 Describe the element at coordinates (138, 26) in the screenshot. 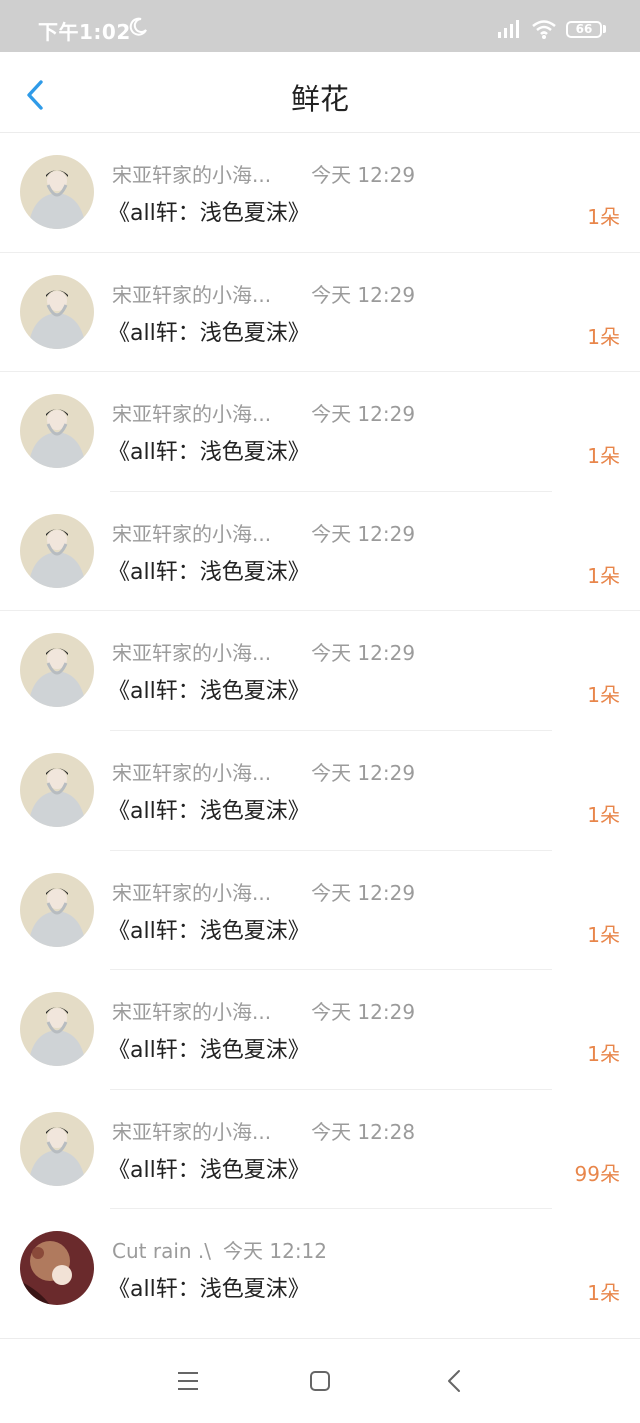

I see `moon-icon` at that location.